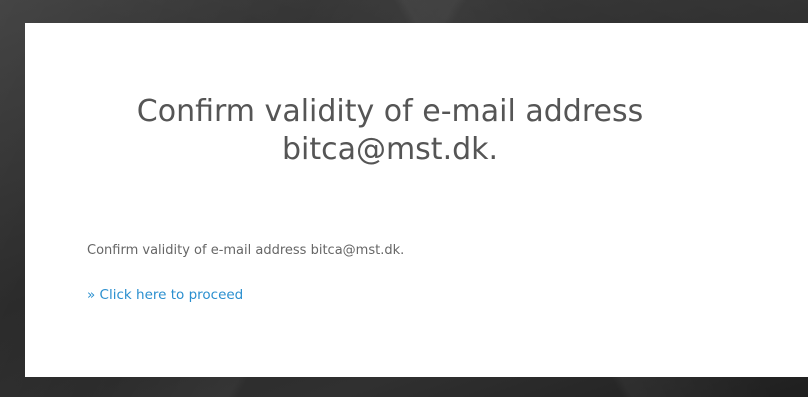 The width and height of the screenshot is (808, 397). Describe the element at coordinates (165, 295) in the screenshot. I see `proceed-link: » Click here to proceed` at that location.